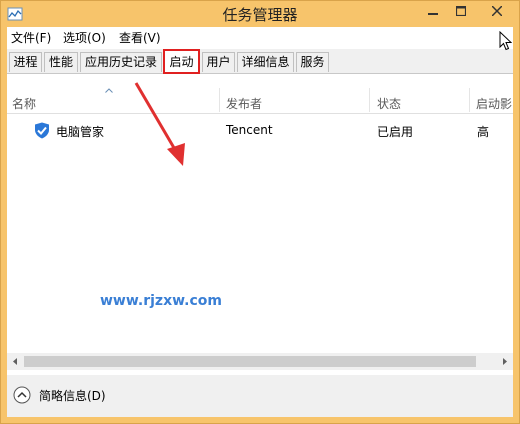 Image resolution: width=520 pixels, height=424 pixels. Describe the element at coordinates (395, 132) in the screenshot. I see `row-status: 已启用` at that location.